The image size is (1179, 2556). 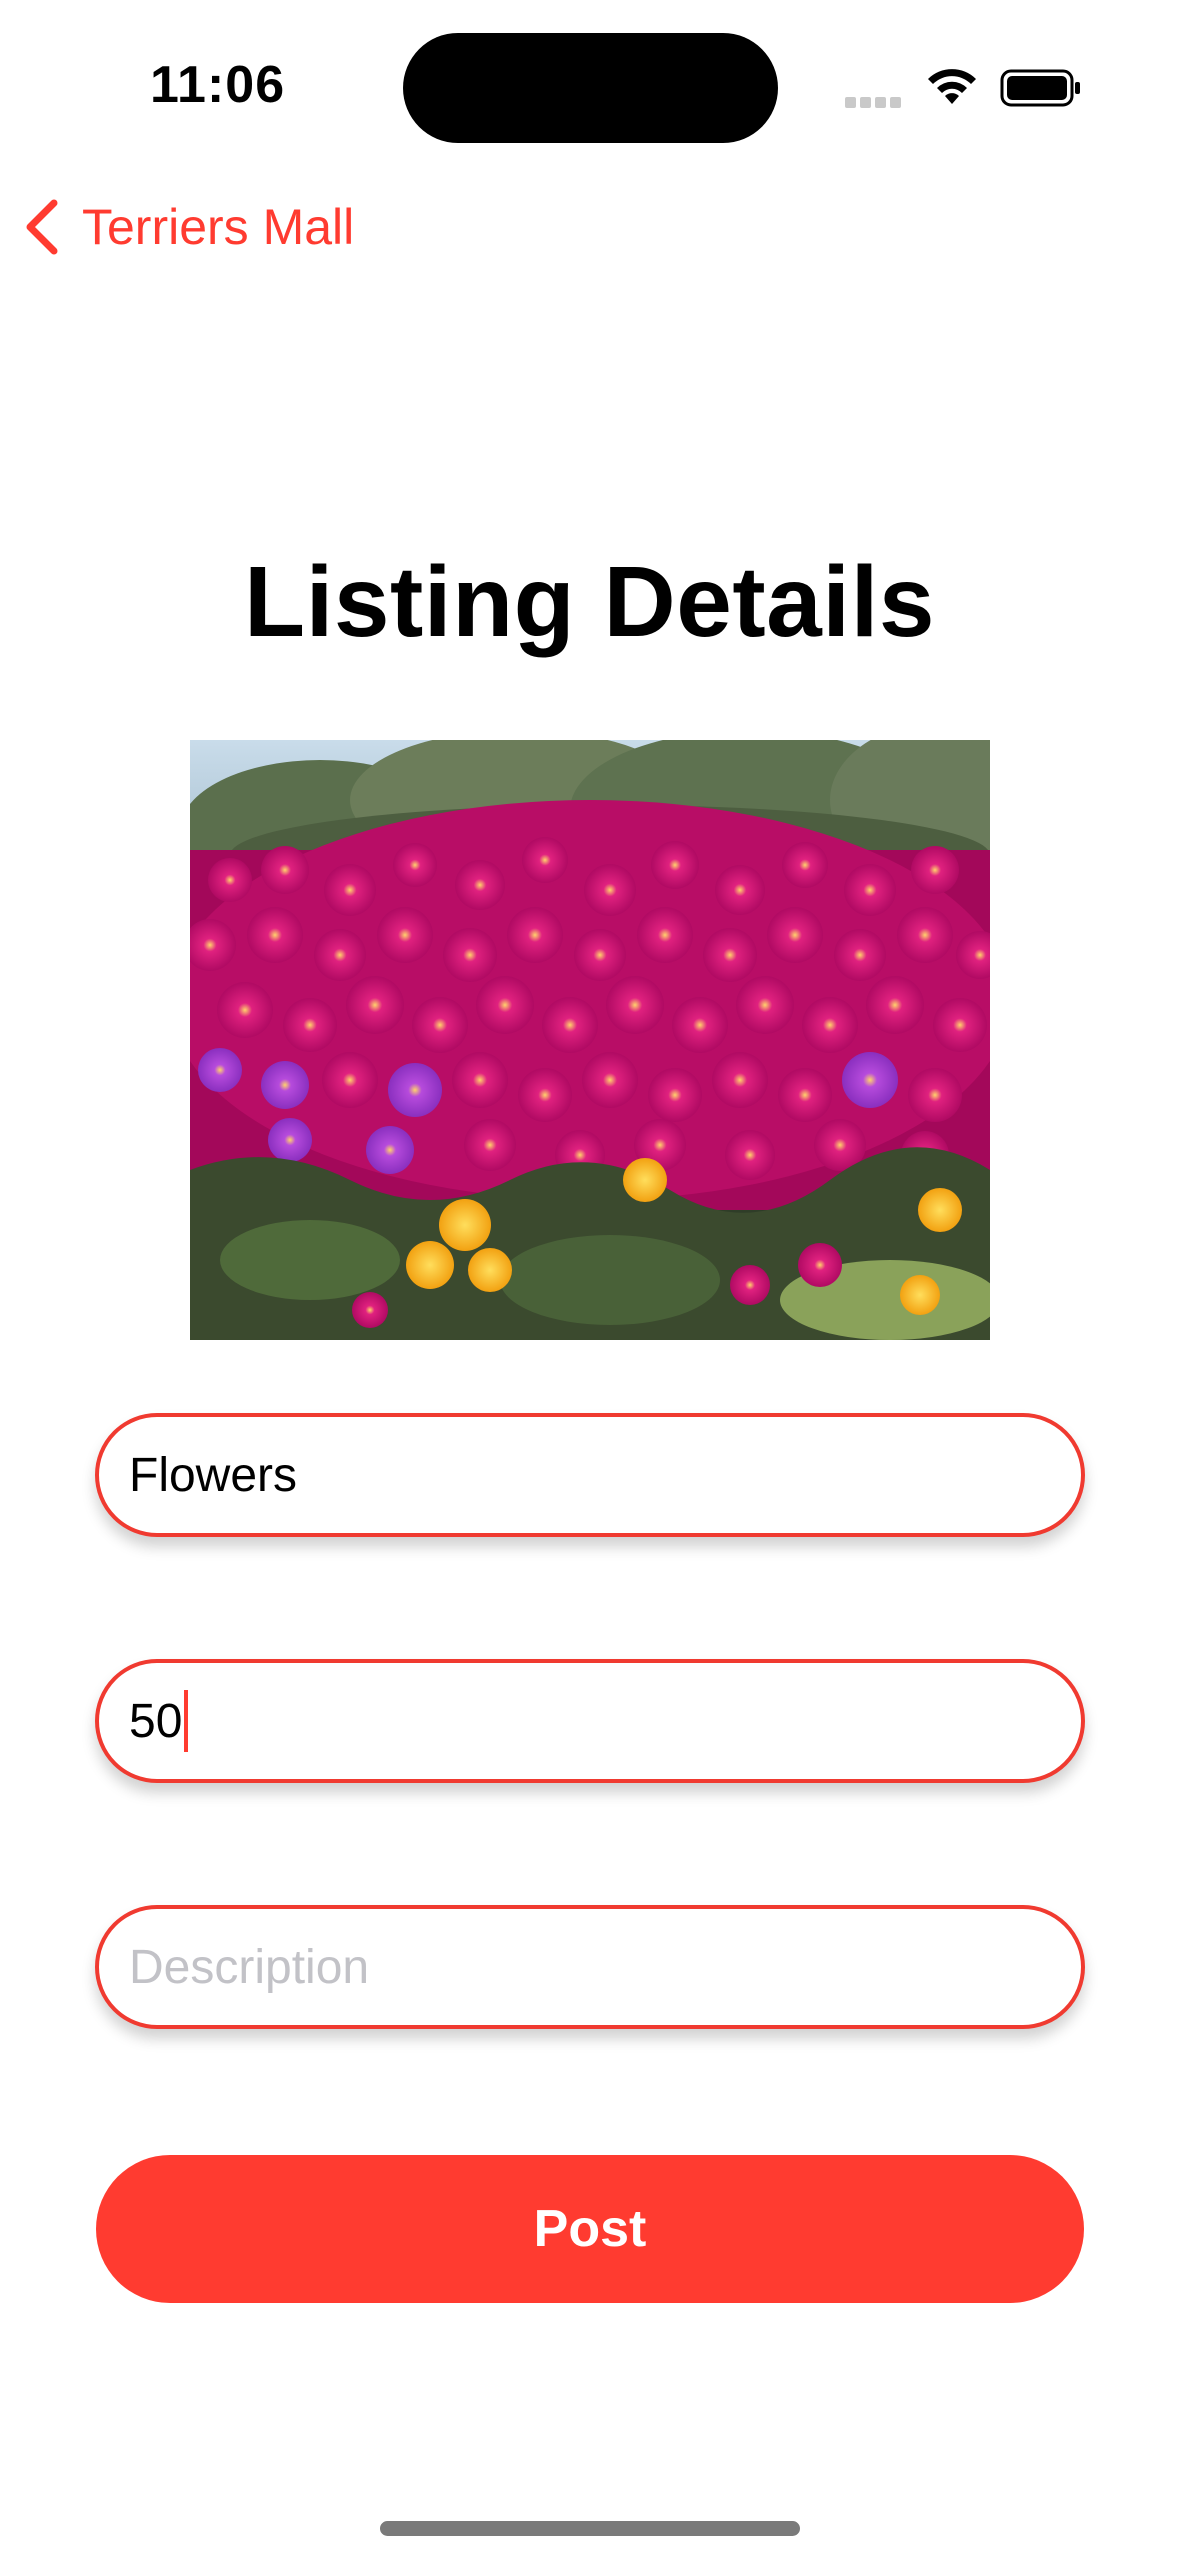 I want to click on description-placeholder: Description, so click(x=249, y=1967).